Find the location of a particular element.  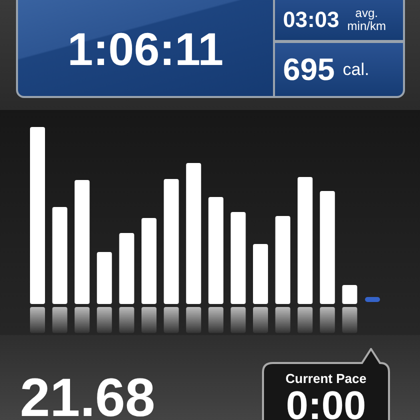

current-pace-value: 0:00 is located at coordinates (326, 403).